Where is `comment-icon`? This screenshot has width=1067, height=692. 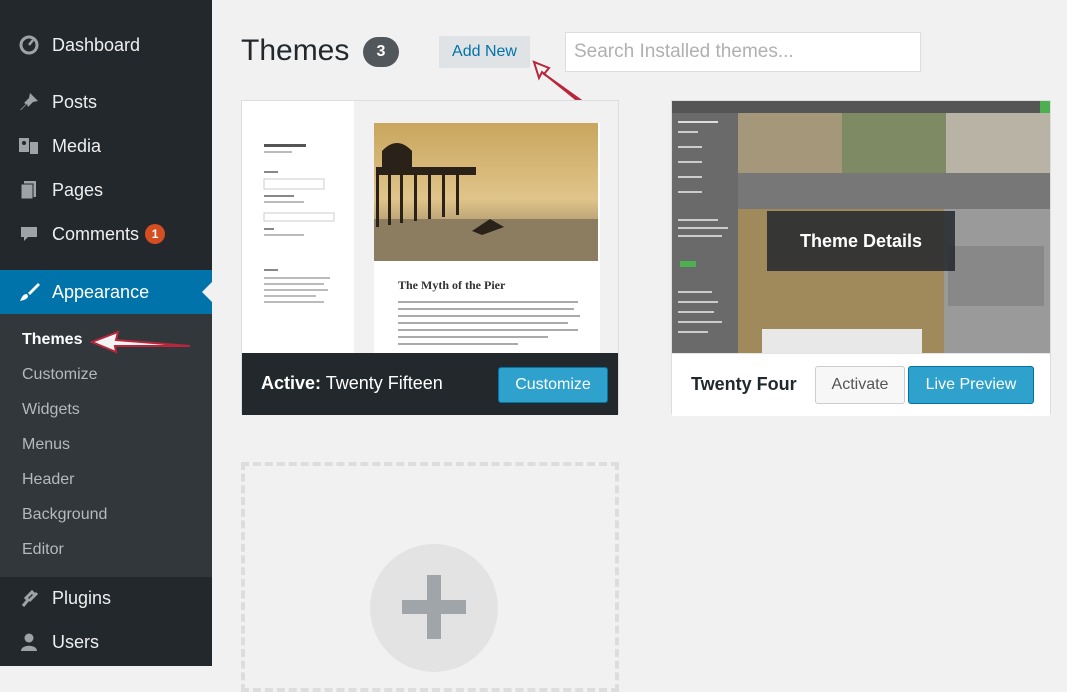
comment-icon is located at coordinates (29, 234).